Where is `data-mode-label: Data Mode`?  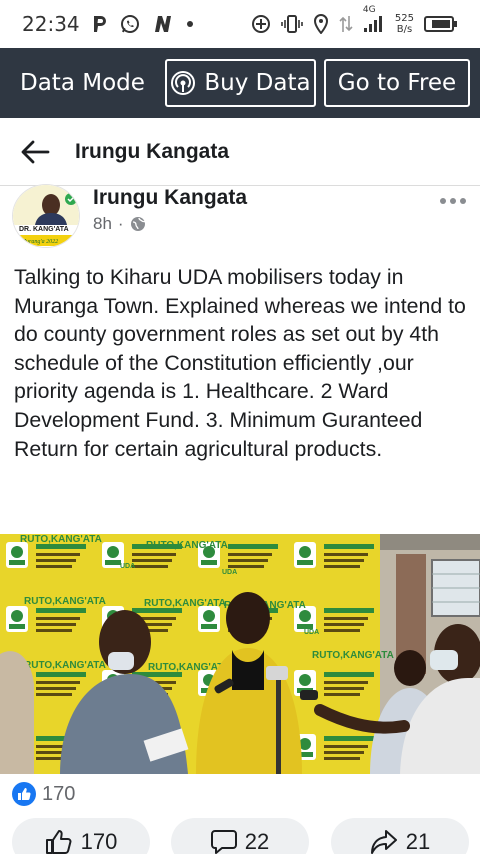
data-mode-label: Data Mode is located at coordinates (82, 83).